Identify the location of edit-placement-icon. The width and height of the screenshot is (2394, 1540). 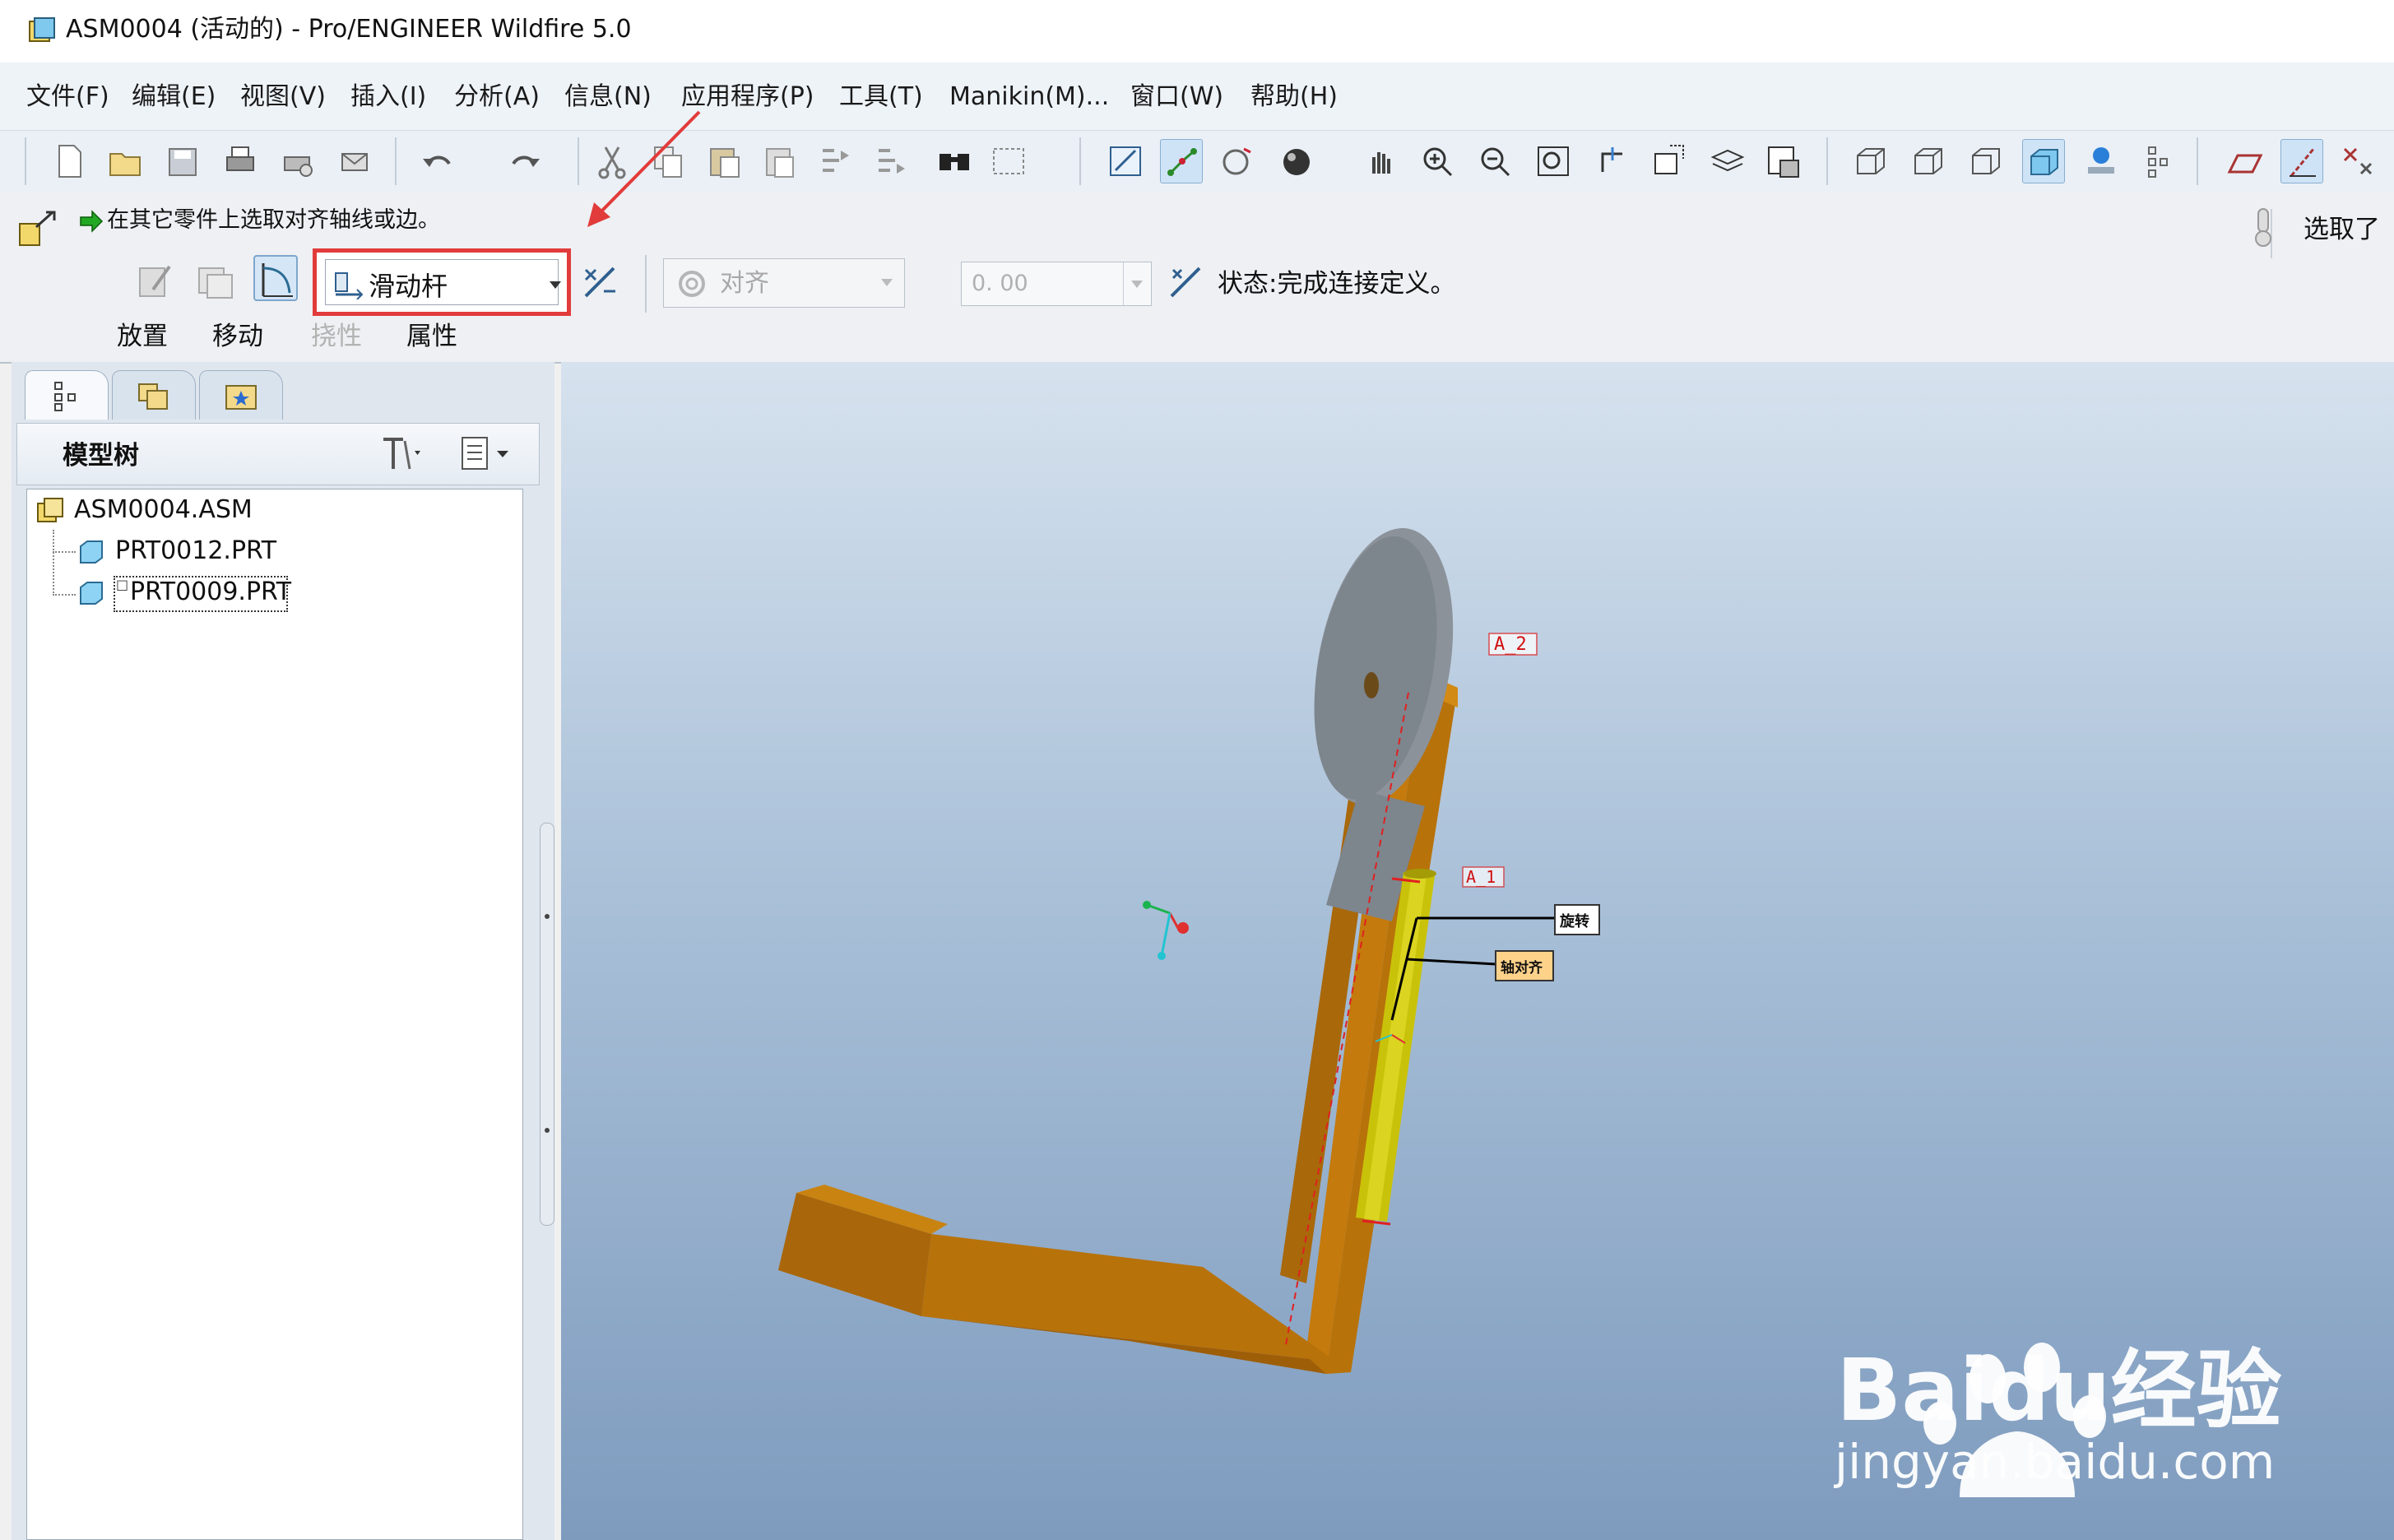
(155, 281).